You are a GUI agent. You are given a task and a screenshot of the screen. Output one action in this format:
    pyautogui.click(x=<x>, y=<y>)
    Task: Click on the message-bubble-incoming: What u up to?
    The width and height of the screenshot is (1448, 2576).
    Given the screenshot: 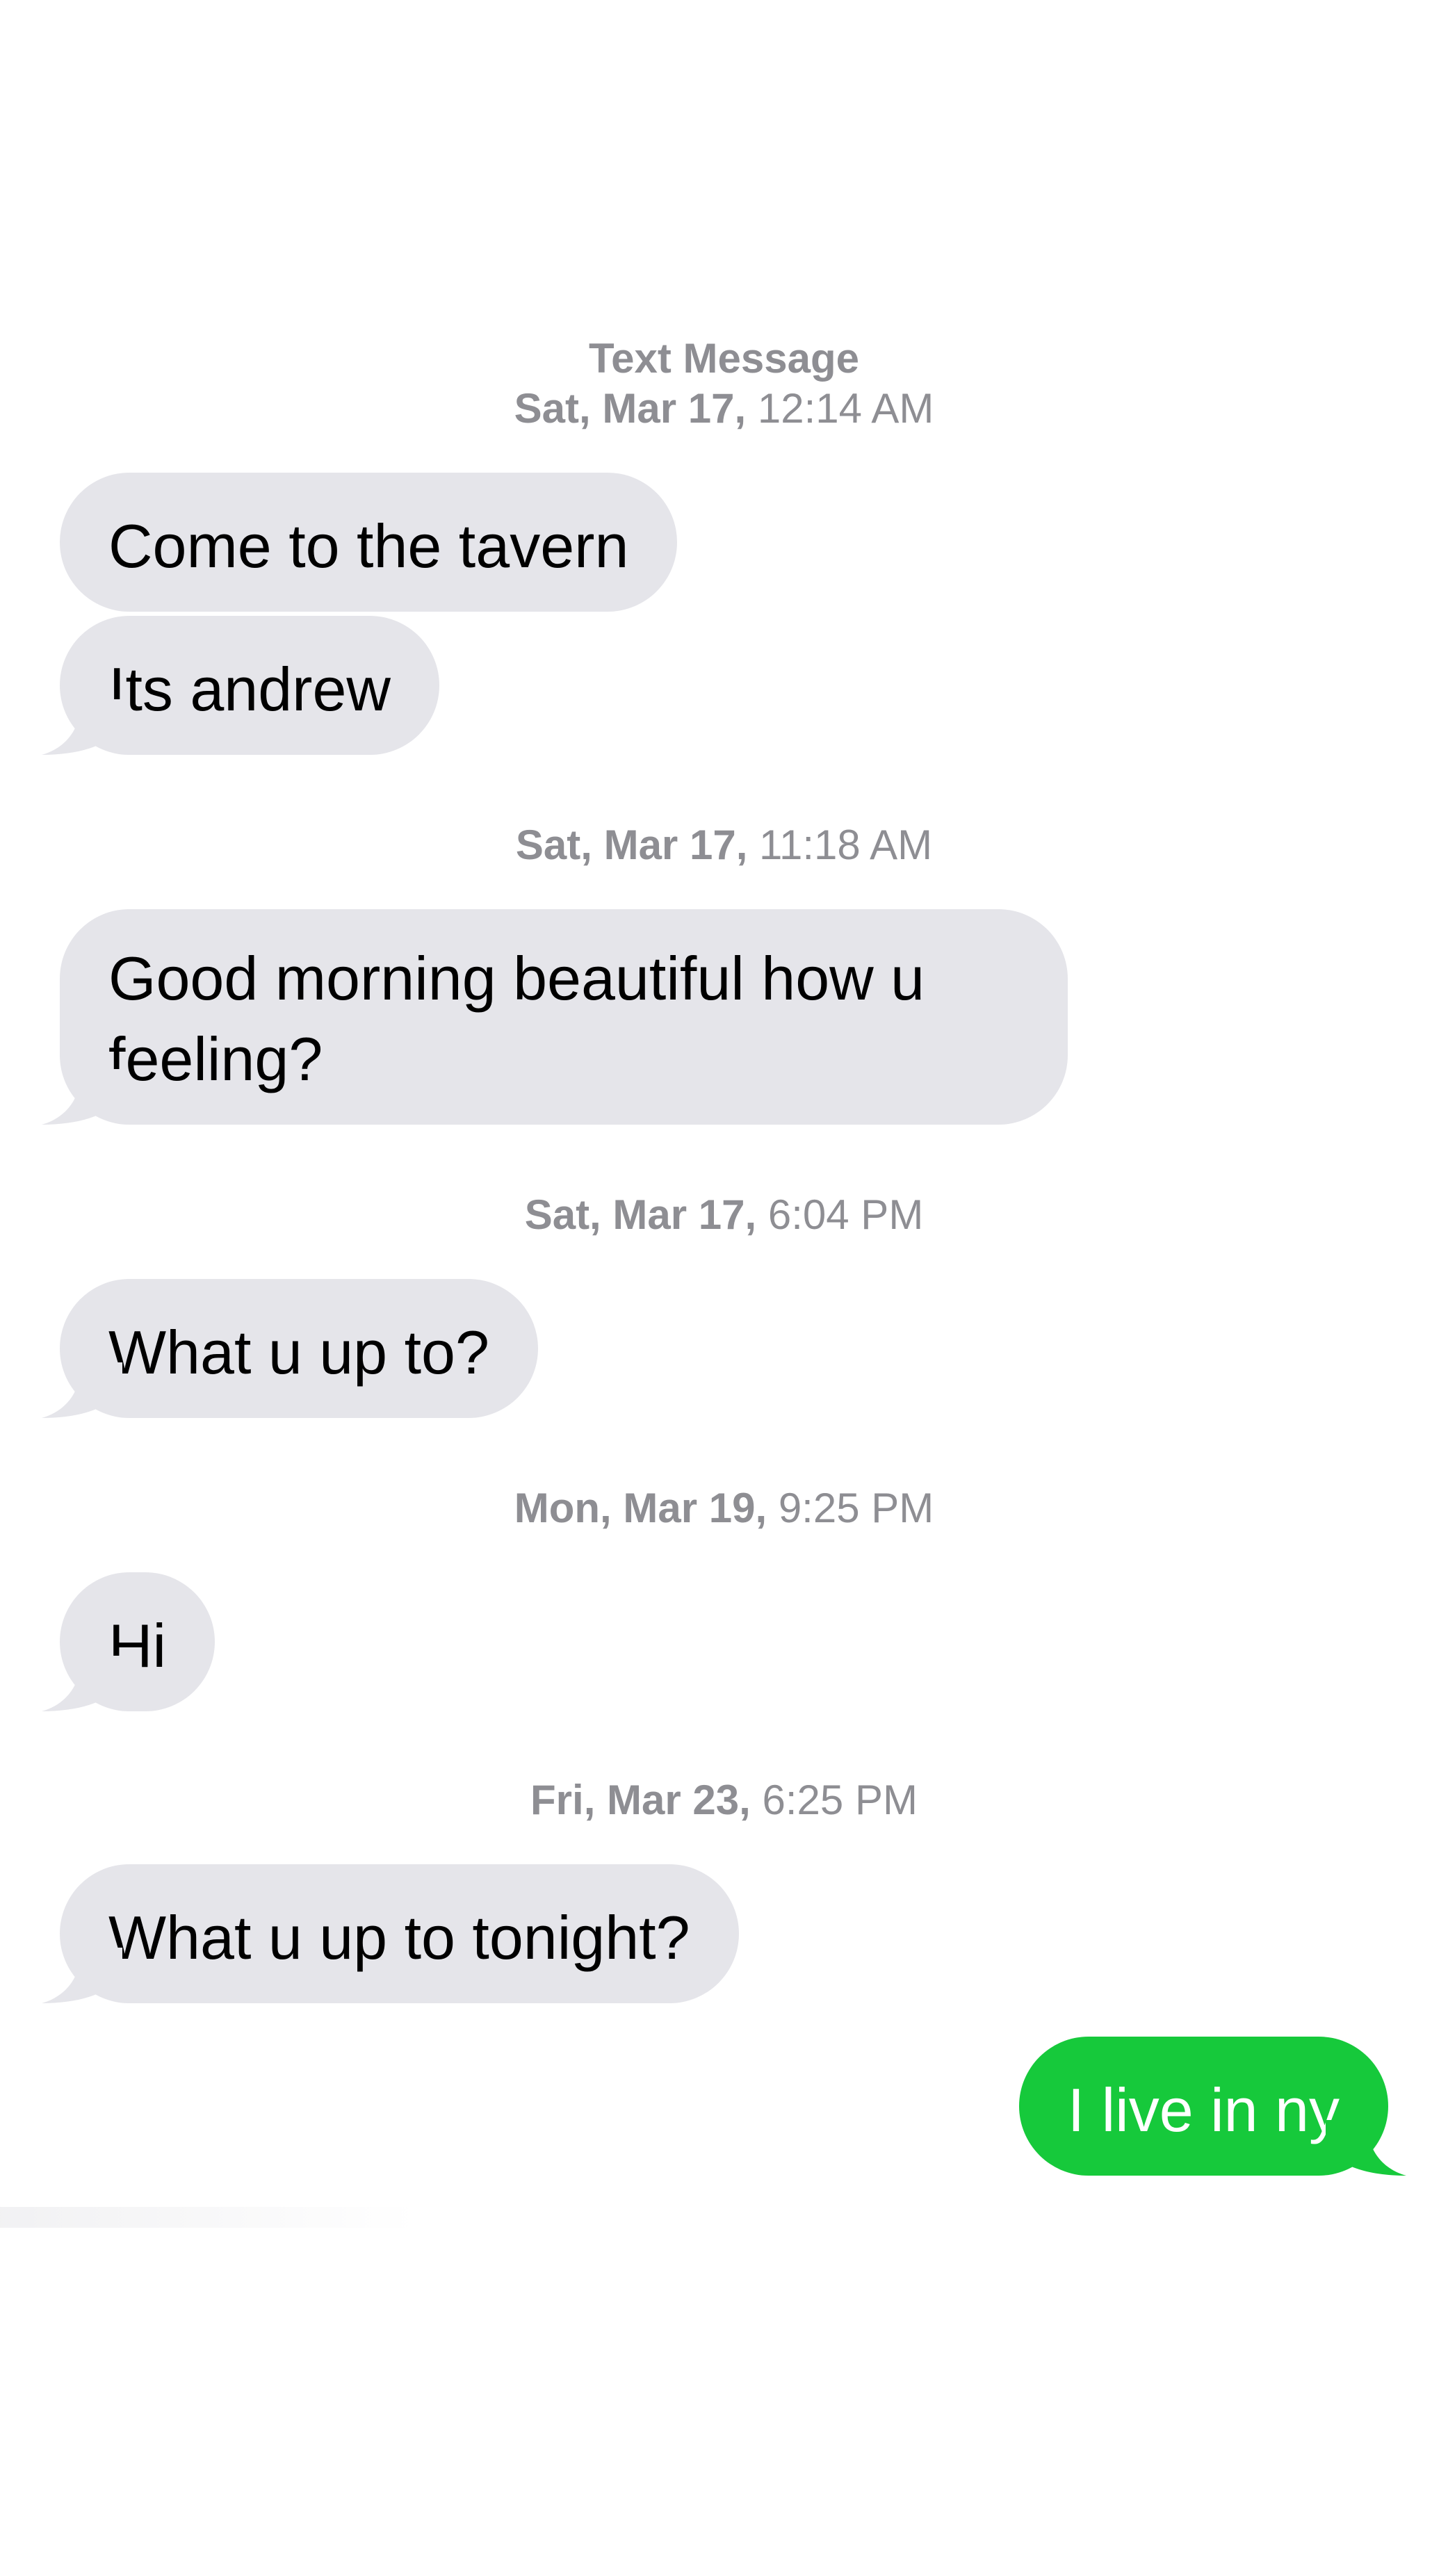 What is the action you would take?
    pyautogui.click(x=299, y=1348)
    